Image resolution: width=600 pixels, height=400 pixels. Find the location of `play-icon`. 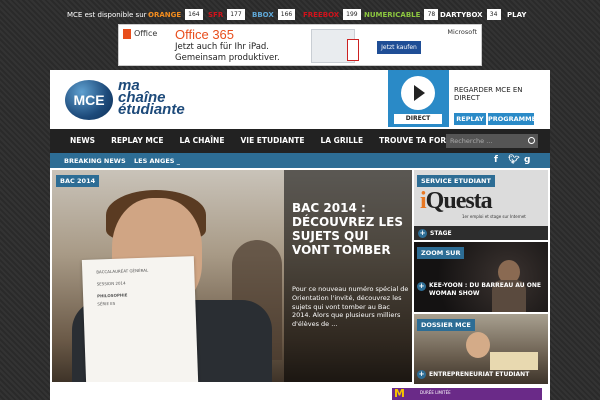

play-icon is located at coordinates (419, 93).